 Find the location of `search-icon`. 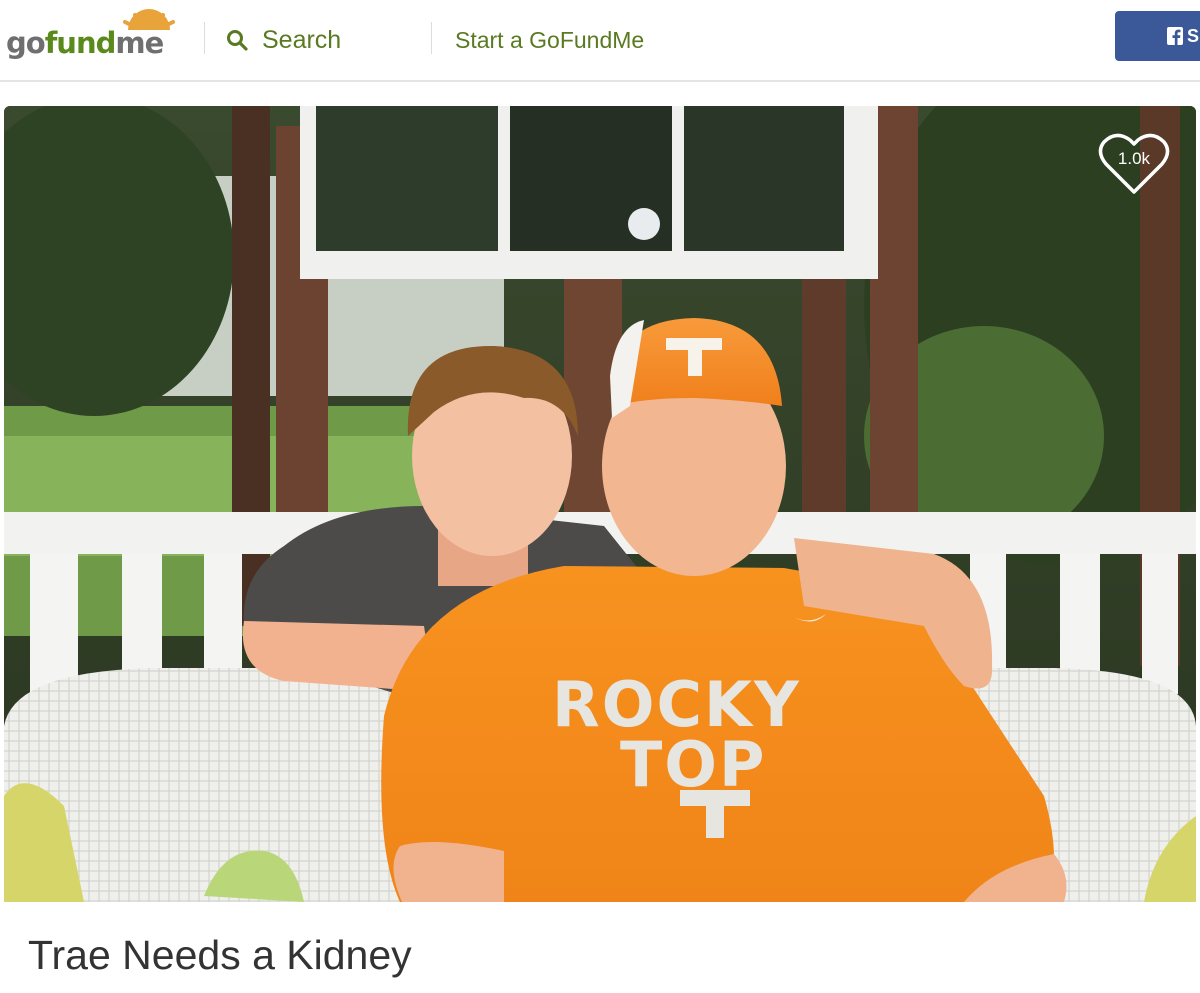

search-icon is located at coordinates (237, 40).